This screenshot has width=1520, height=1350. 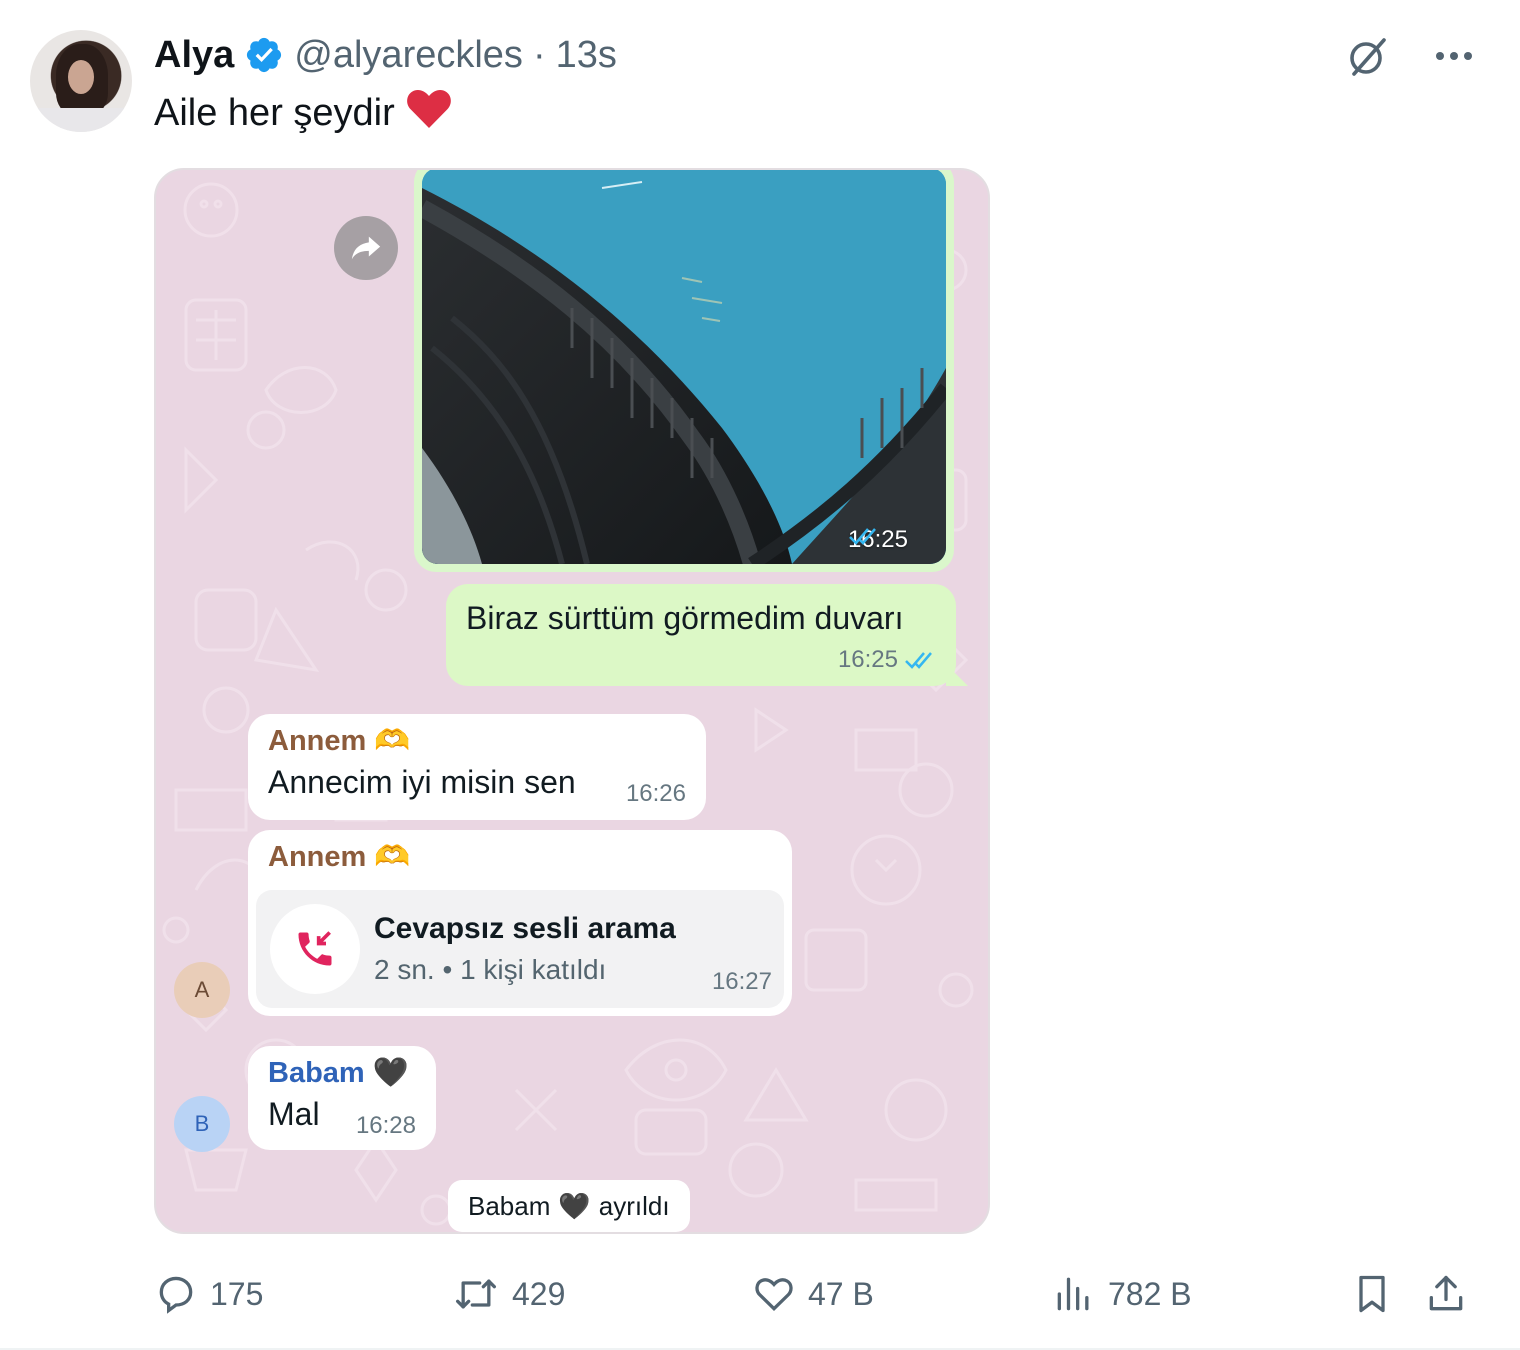 What do you see at coordinates (525, 928) in the screenshot?
I see `call-title: Cevapsız sesli arama` at bounding box center [525, 928].